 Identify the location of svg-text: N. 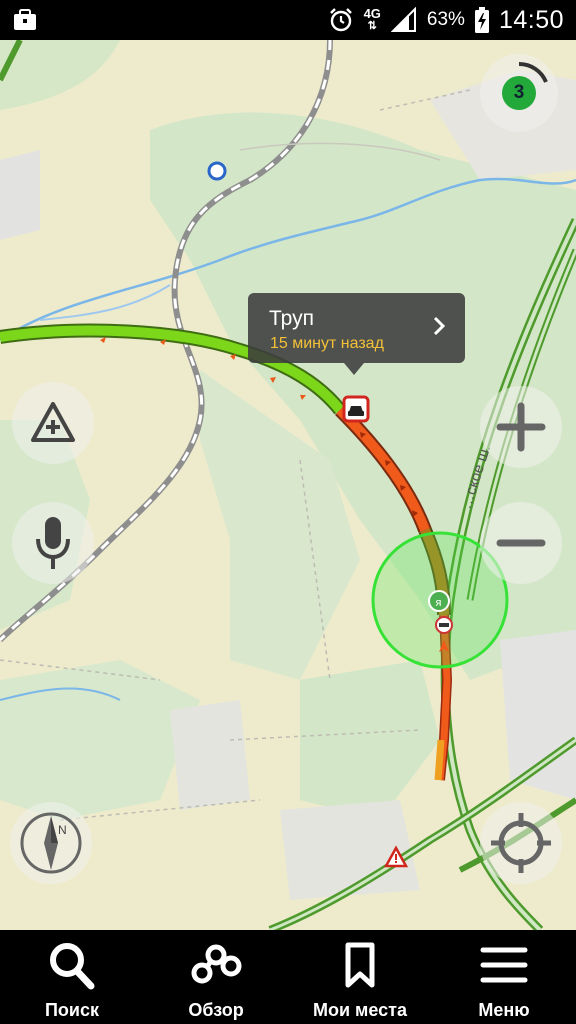
(62, 830).